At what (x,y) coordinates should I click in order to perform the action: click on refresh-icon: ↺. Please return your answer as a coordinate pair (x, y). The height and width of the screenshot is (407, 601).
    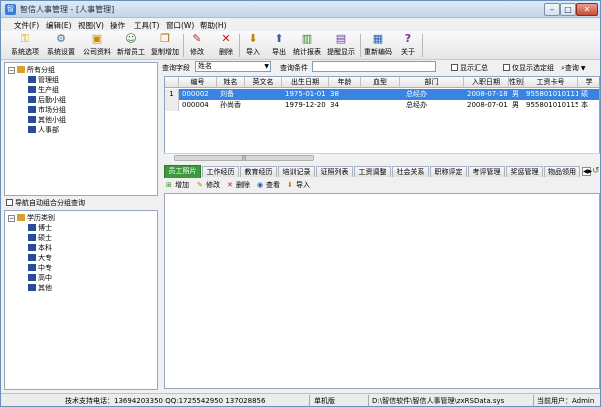
    Looking at the image, I should click on (596, 171).